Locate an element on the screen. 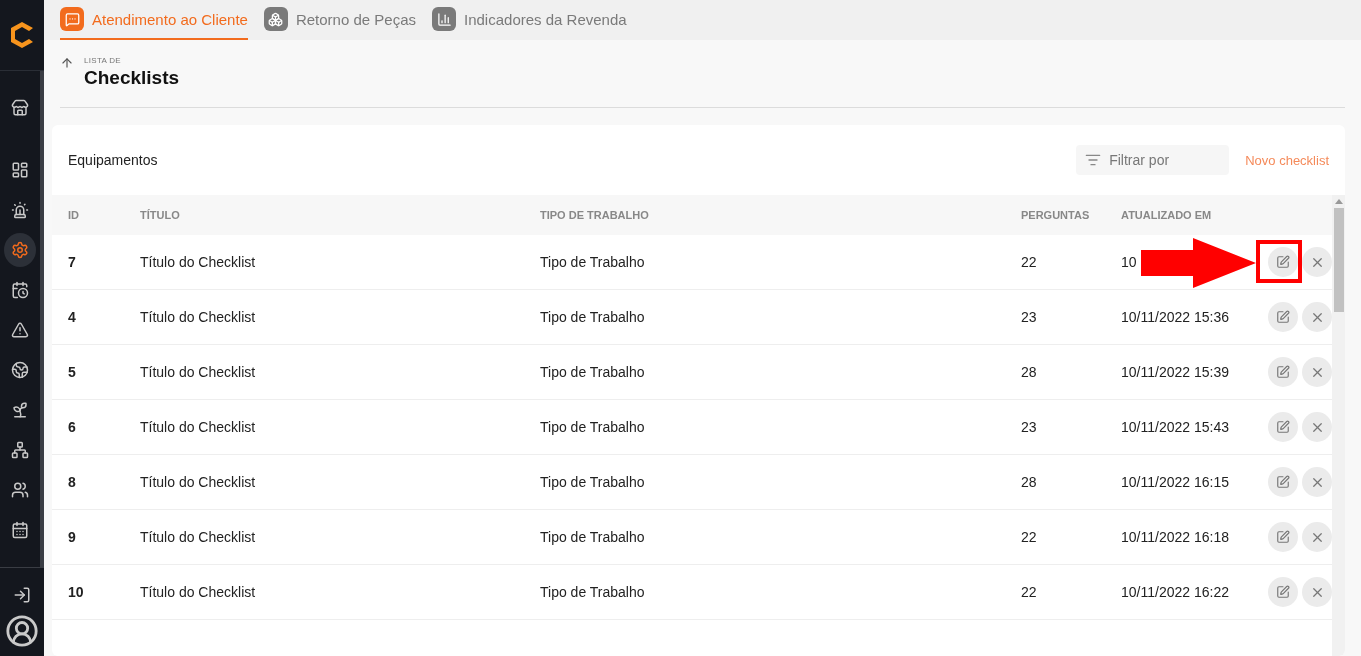 This screenshot has height=656, width=1361. logout-icon is located at coordinates (22, 595).